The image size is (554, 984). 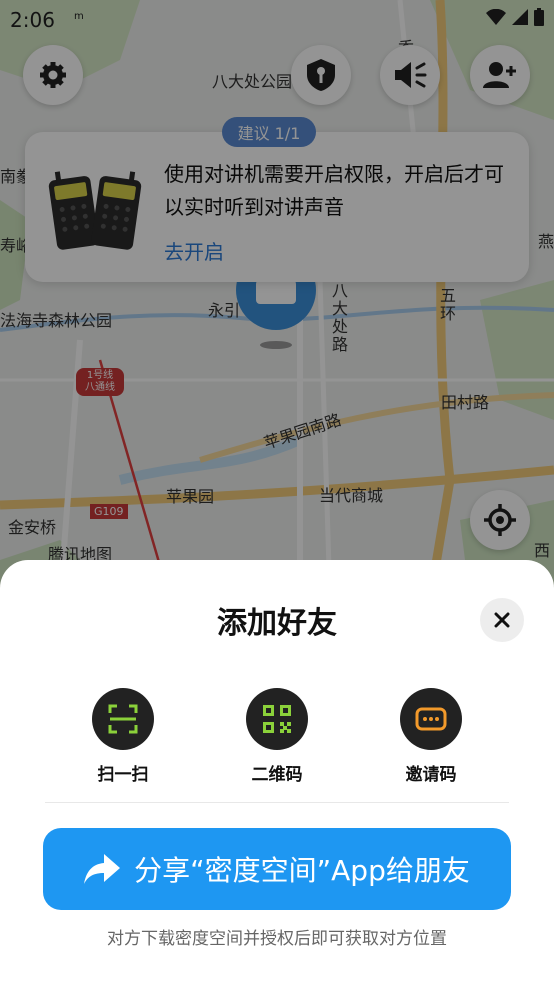 What do you see at coordinates (123, 775) in the screenshot?
I see `scan-label: 扫一扫` at bounding box center [123, 775].